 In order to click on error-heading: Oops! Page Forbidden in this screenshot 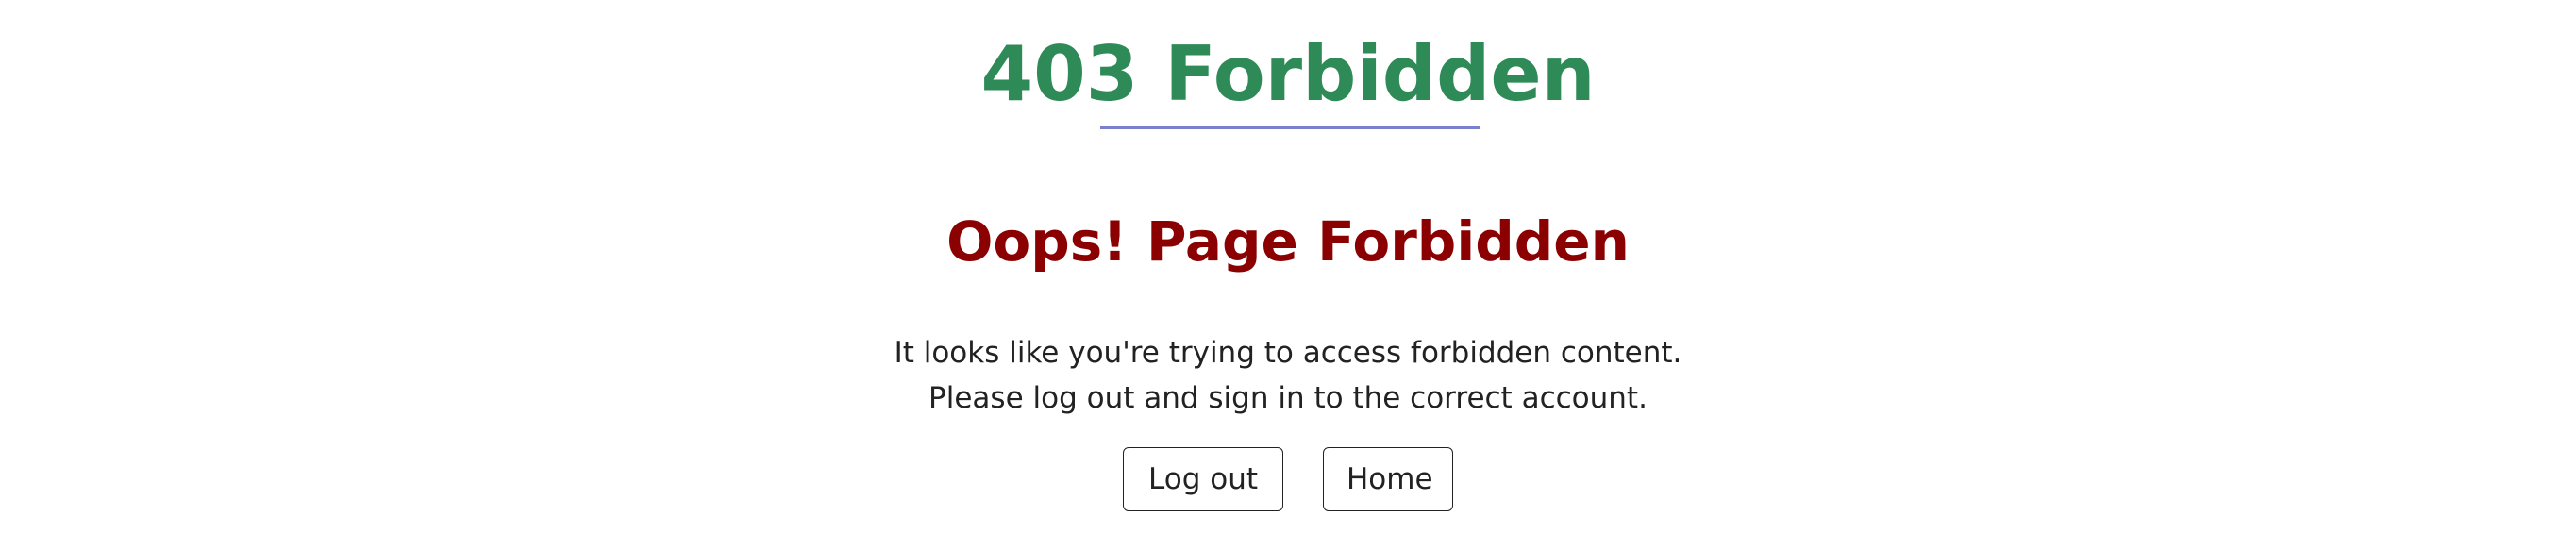, I will do `click(1288, 241)`.